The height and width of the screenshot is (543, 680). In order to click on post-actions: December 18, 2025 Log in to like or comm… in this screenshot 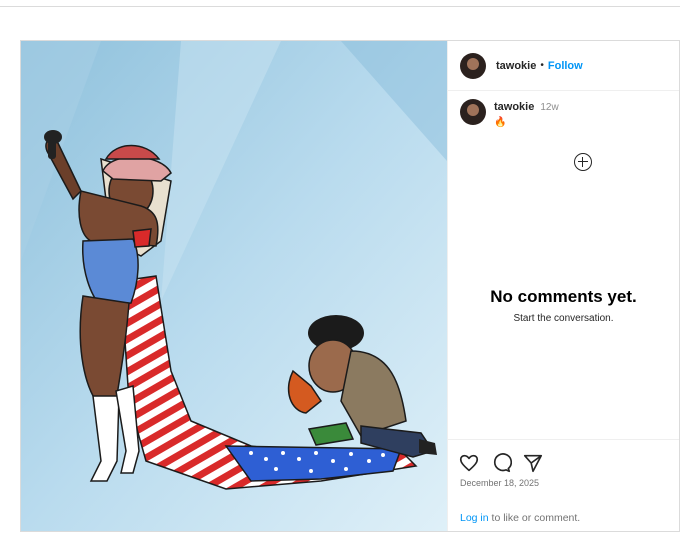, I will do `click(563, 485)`.